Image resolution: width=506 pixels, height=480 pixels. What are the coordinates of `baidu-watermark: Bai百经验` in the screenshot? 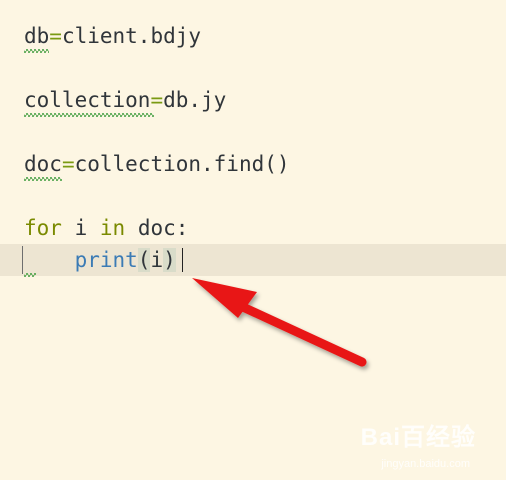 It's located at (418, 437).